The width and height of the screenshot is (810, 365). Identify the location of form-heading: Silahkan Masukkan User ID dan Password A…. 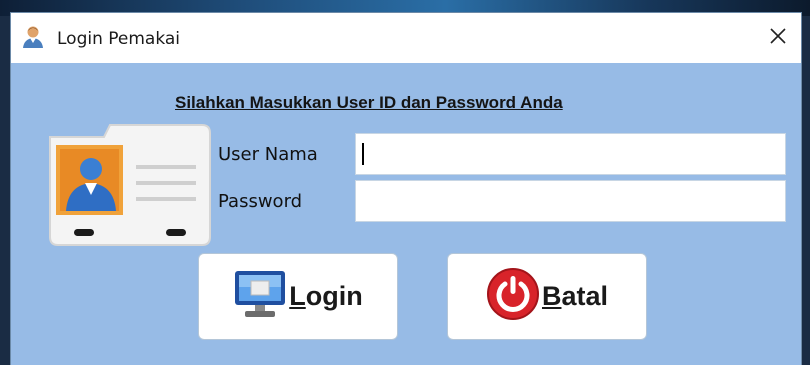
(369, 102).